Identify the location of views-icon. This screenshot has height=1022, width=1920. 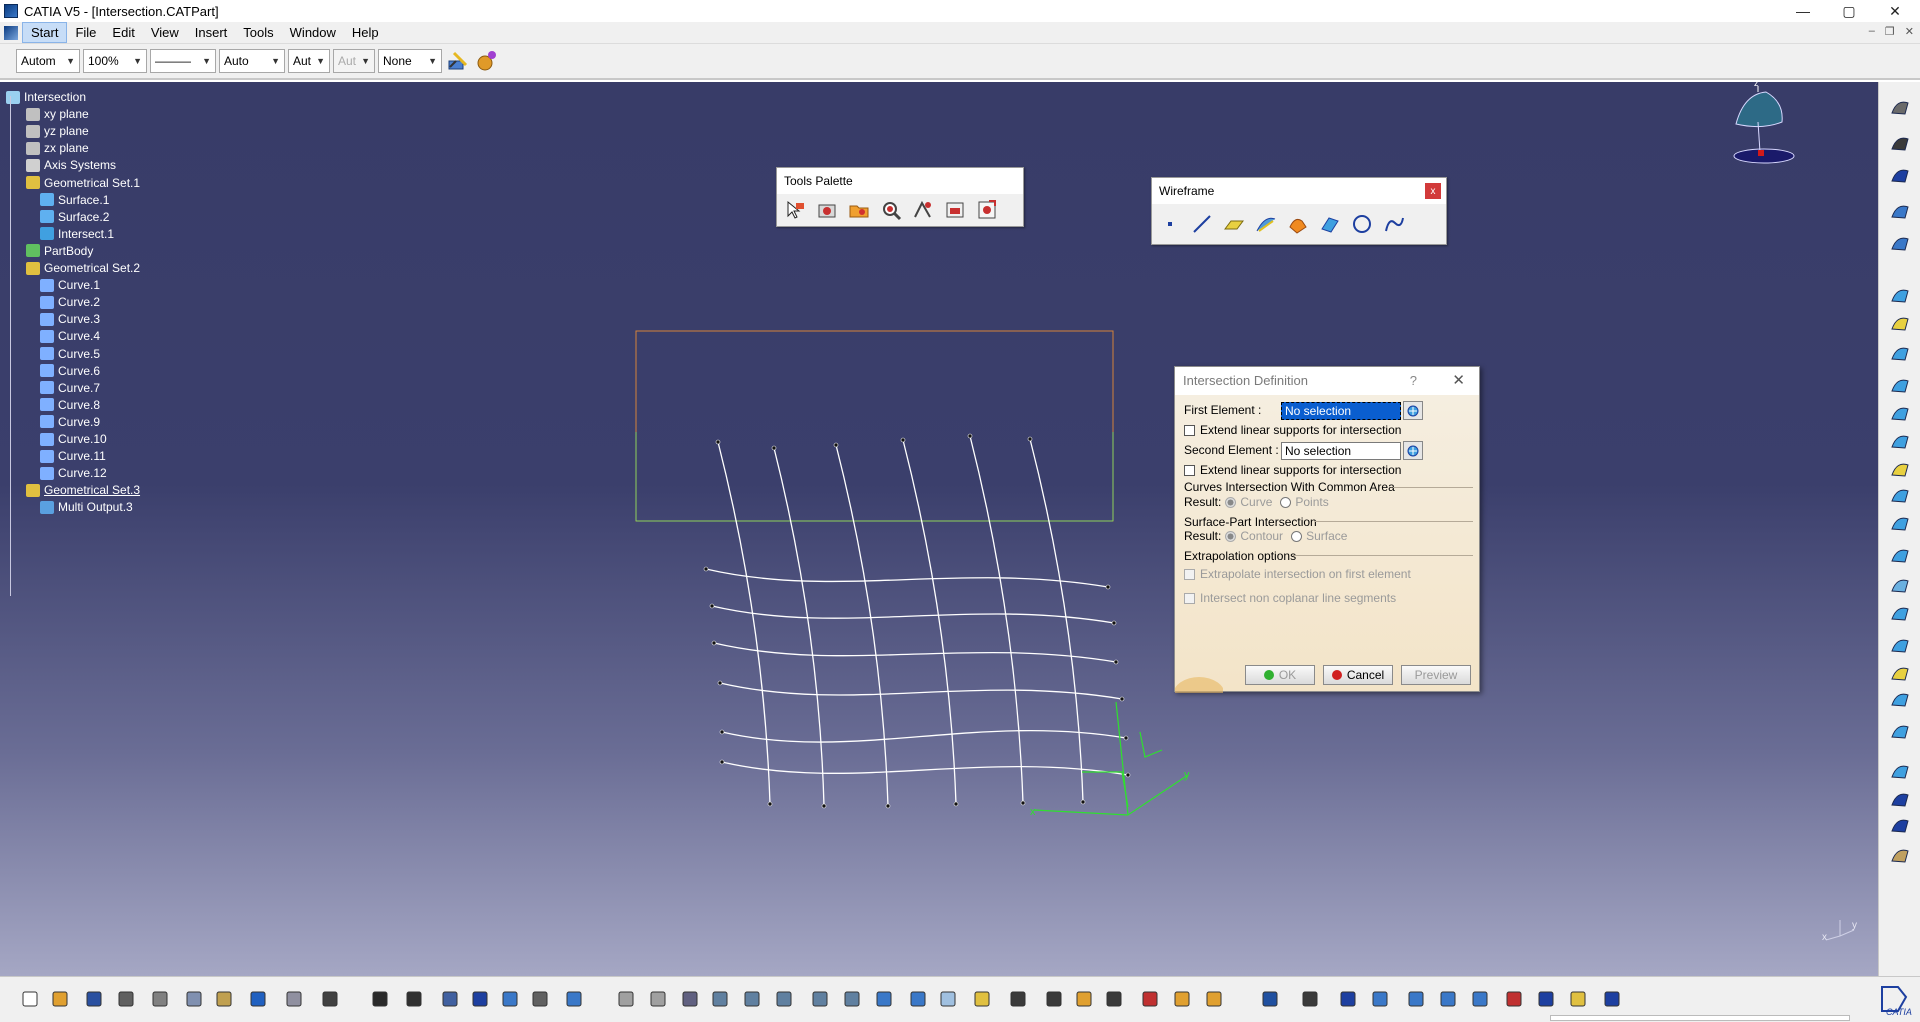
(852, 999).